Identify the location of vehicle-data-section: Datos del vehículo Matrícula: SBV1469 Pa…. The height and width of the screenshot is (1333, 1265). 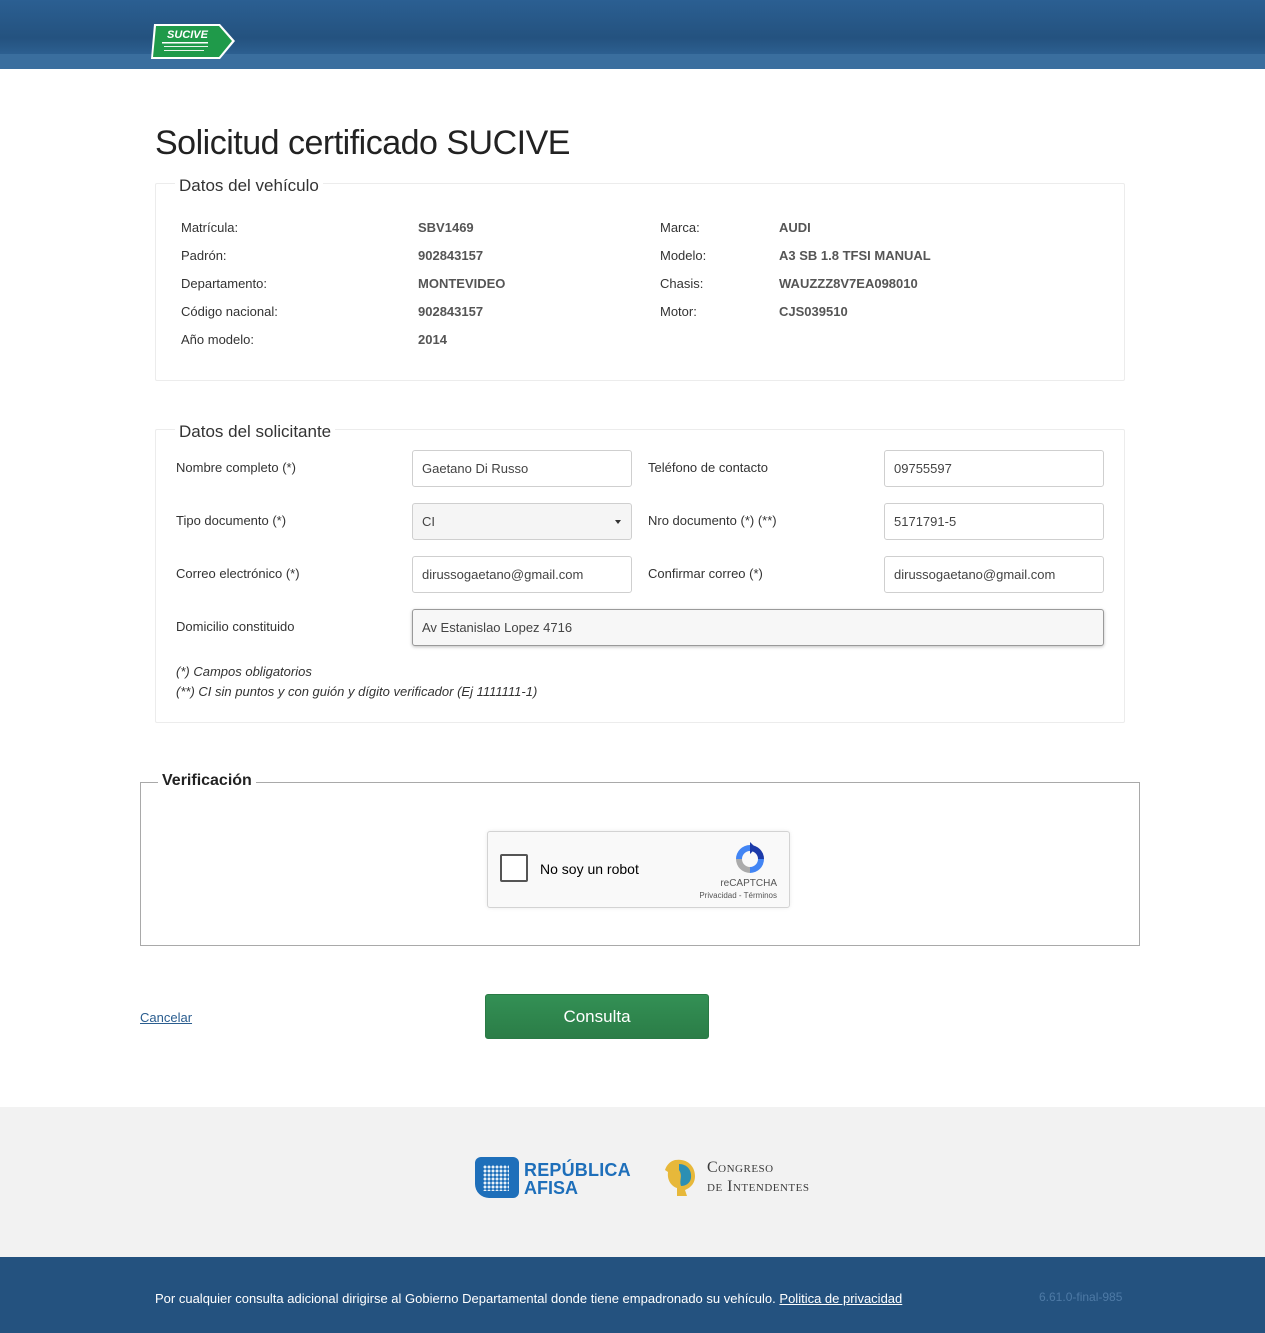
(640, 278).